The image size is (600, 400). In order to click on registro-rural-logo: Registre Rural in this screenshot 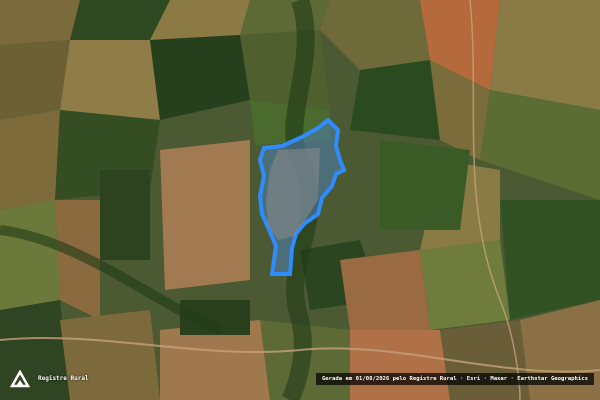, I will do `click(48, 378)`.